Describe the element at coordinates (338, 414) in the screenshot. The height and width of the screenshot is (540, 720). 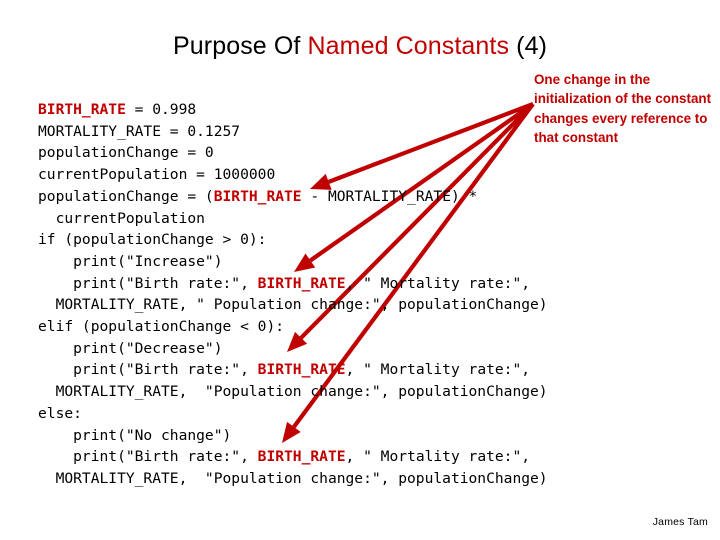
I see `code-line: else:` at that location.